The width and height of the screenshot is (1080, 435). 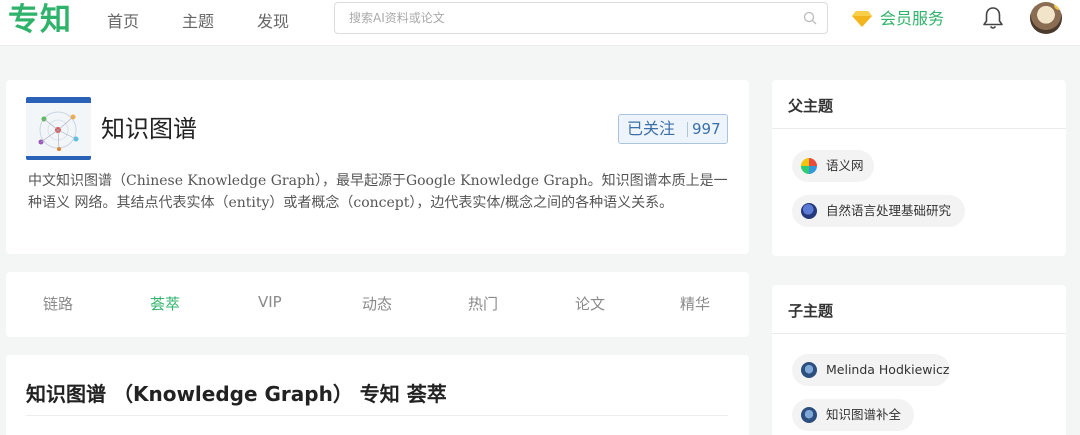 What do you see at coordinates (695, 303) in the screenshot?
I see `tab-featured: 精华` at bounding box center [695, 303].